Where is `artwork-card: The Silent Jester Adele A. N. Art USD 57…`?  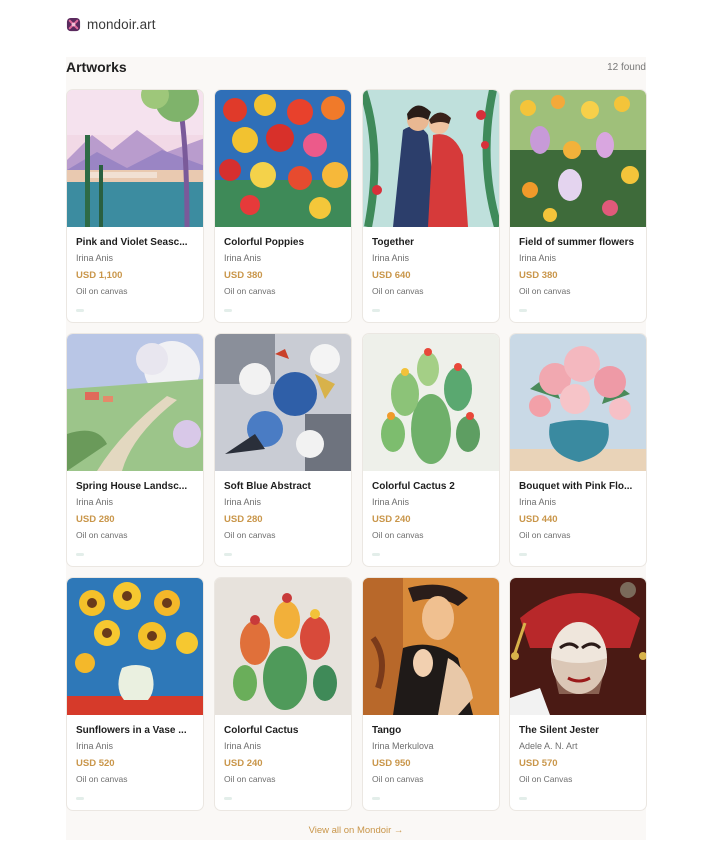
artwork-card: The Silent Jester Adele A. N. Art USD 57… is located at coordinates (578, 694).